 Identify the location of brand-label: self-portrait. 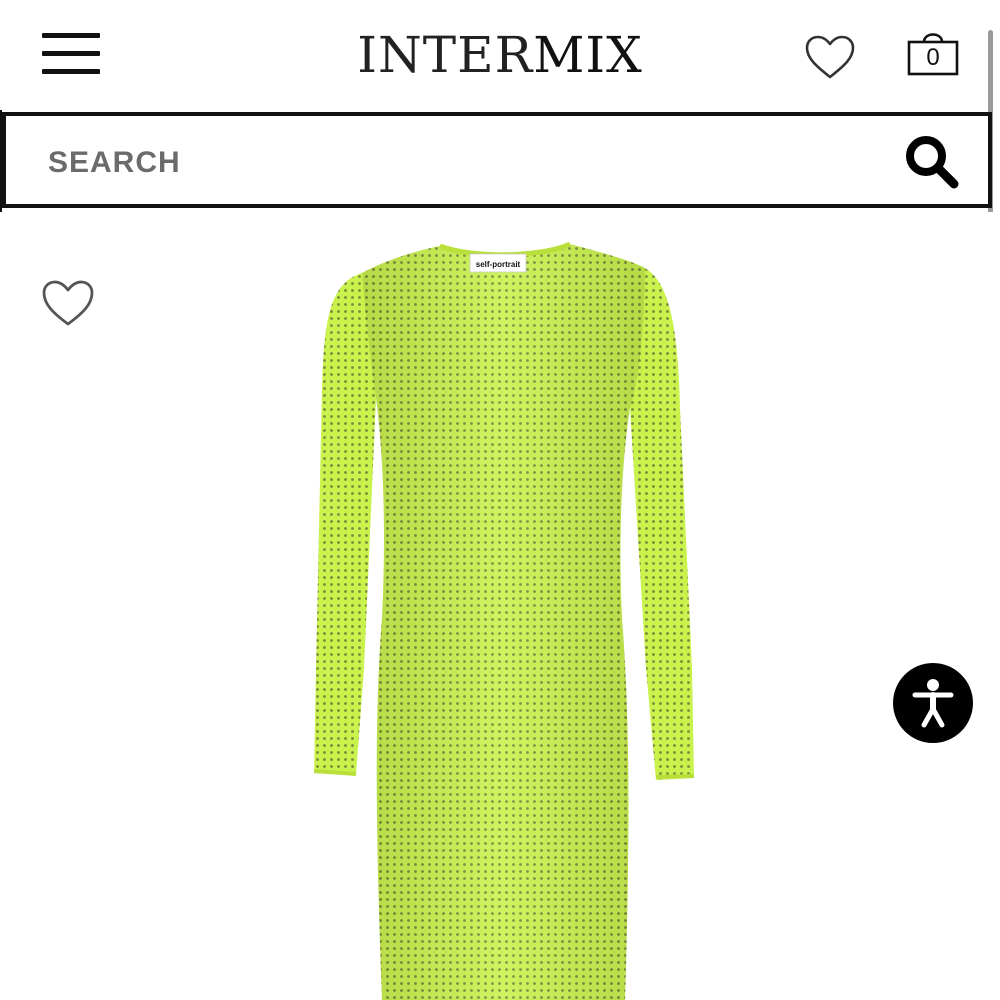
(498, 263).